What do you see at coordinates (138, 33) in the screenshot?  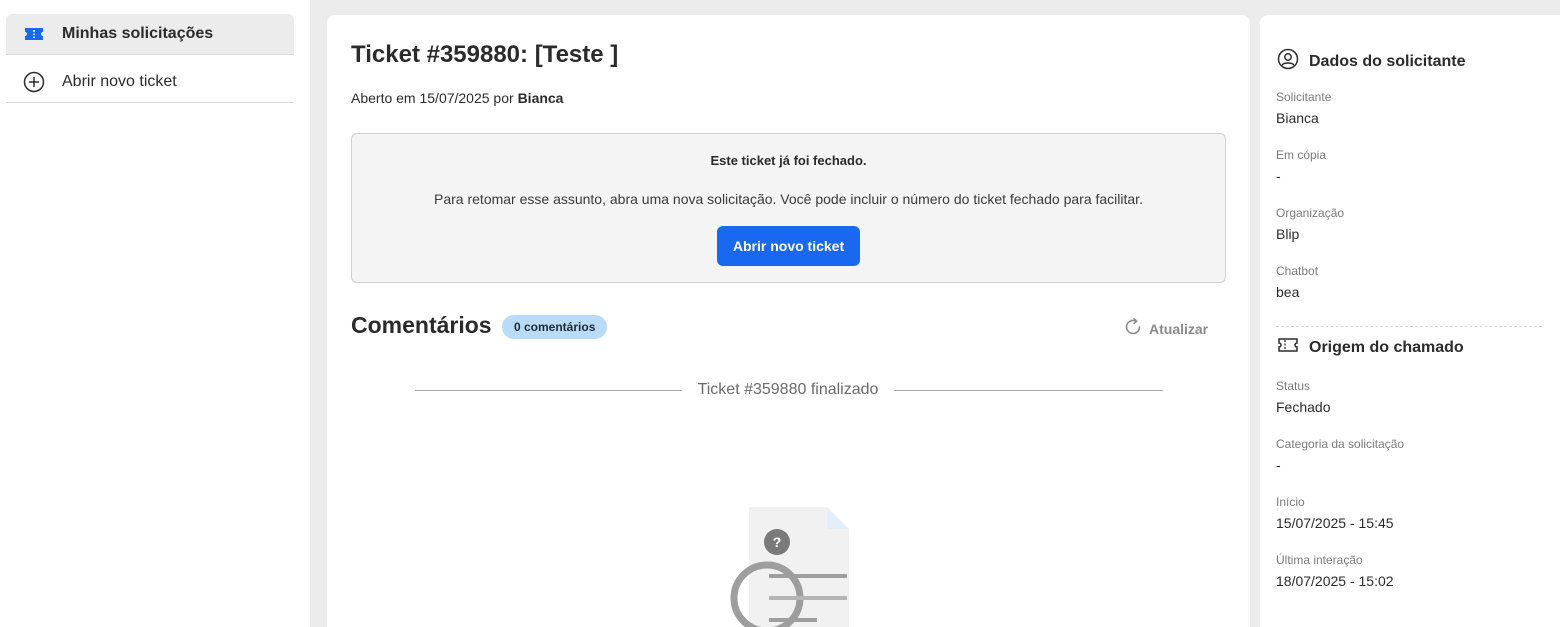 I see `sidebar-item-label: Minhas solicitações` at bounding box center [138, 33].